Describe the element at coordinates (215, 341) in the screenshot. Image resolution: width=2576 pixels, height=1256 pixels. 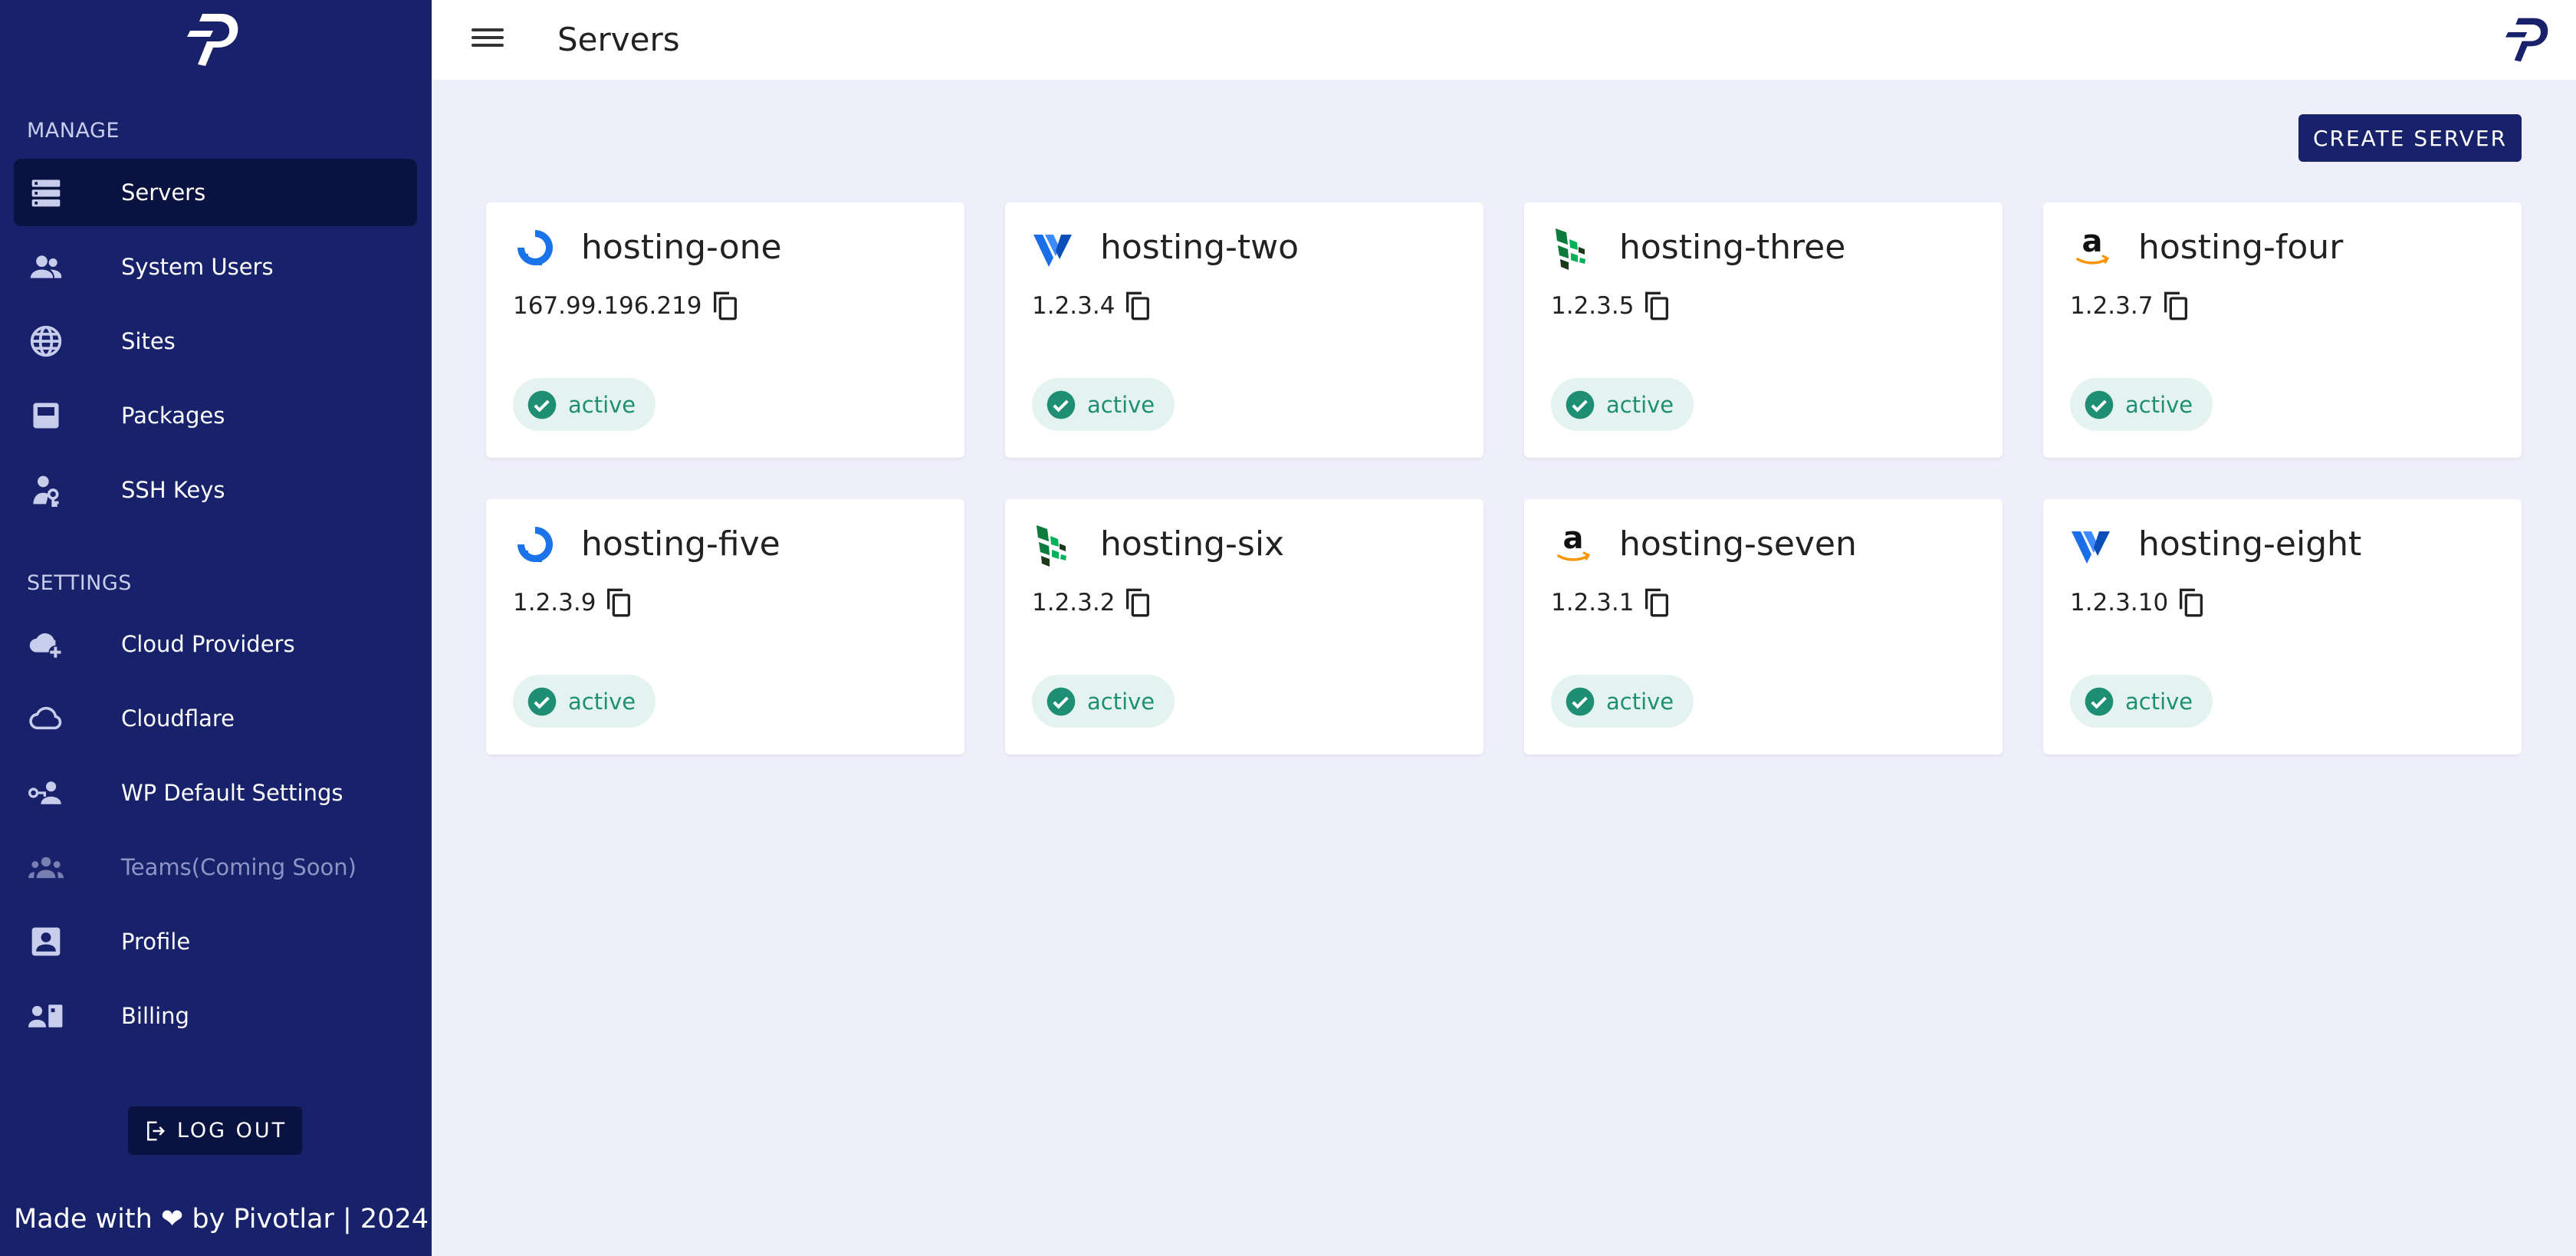
I see `sidebar-item-sites: Sites` at that location.